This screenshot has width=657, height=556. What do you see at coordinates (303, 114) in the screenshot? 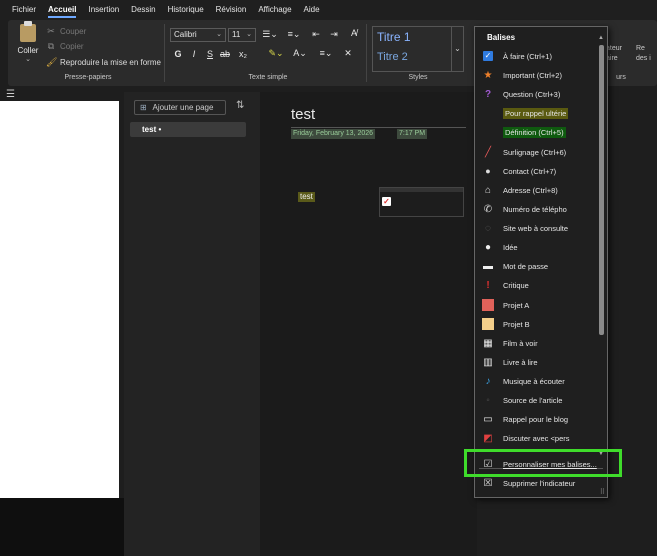
I see `page-title: test` at bounding box center [303, 114].